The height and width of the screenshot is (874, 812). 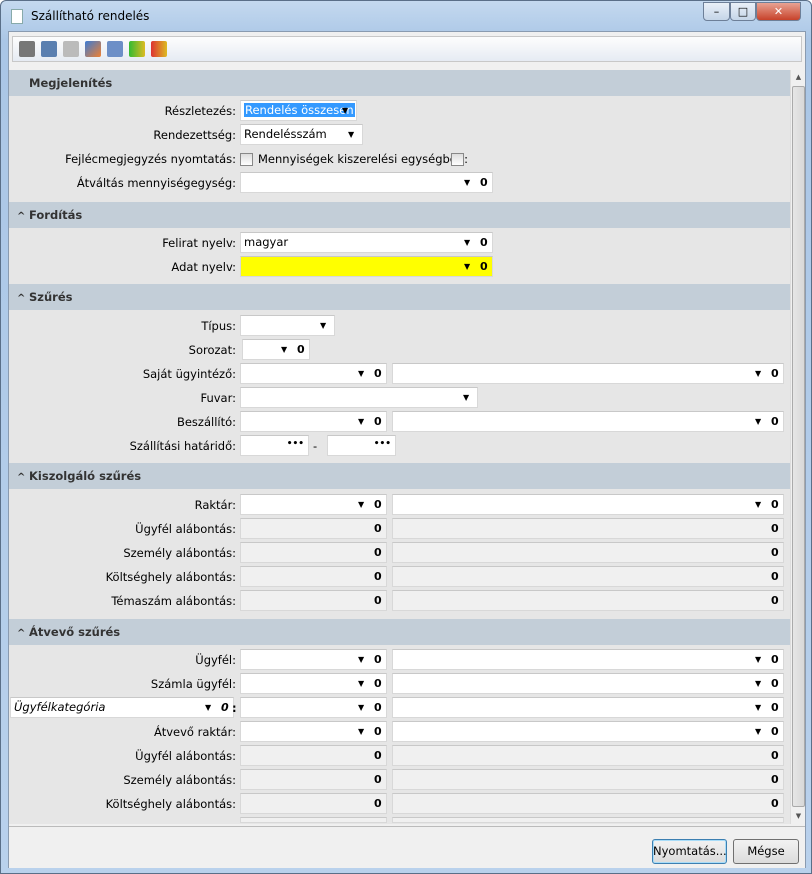 I want to click on printer-icon, so click(x=27, y=49).